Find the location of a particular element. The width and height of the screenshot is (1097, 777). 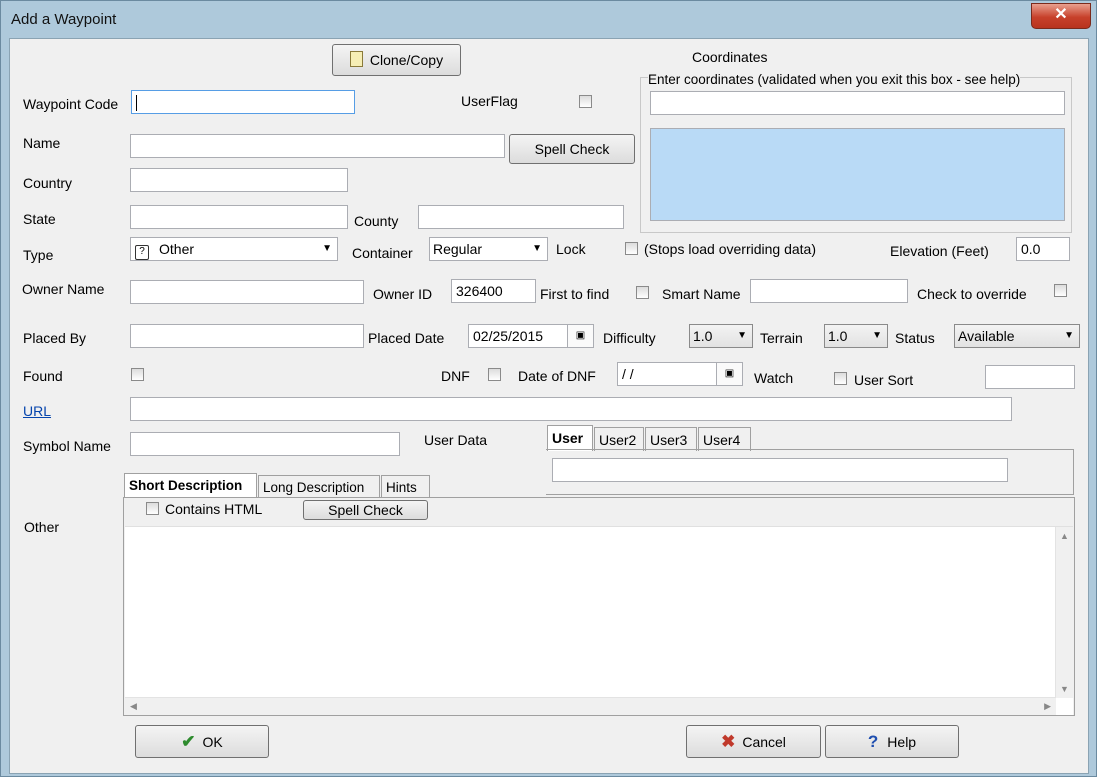

terrain-select: 1.0 ▼ is located at coordinates (856, 336).